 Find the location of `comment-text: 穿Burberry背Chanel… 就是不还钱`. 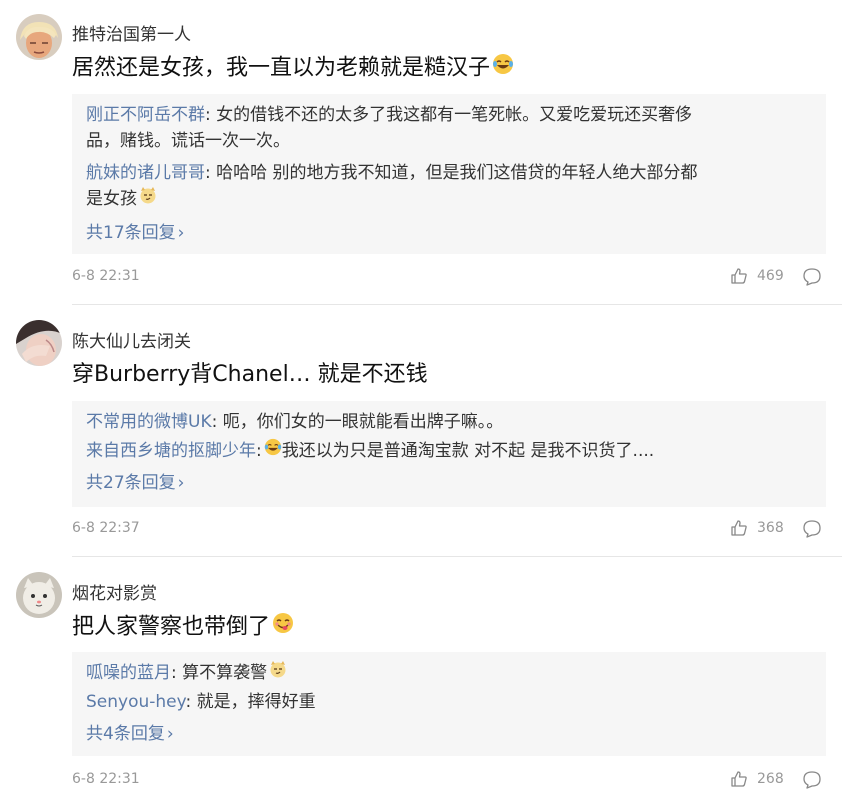

comment-text: 穿Burberry背Chanel… 就是不还钱 is located at coordinates (250, 374).